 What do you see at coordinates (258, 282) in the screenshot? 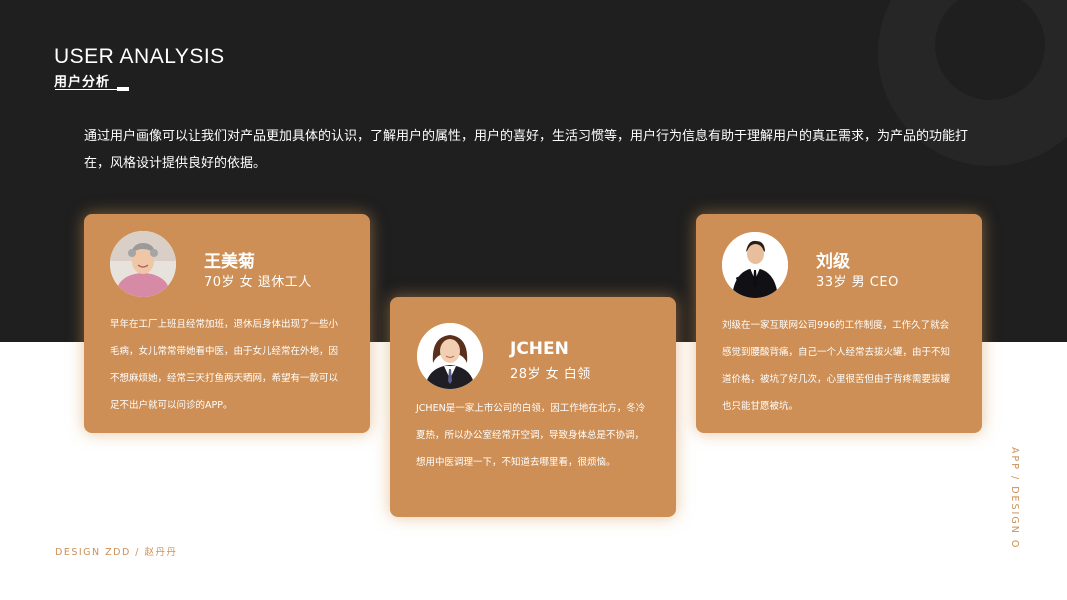
I see `user-meta: 70岁 女 退休工人` at bounding box center [258, 282].